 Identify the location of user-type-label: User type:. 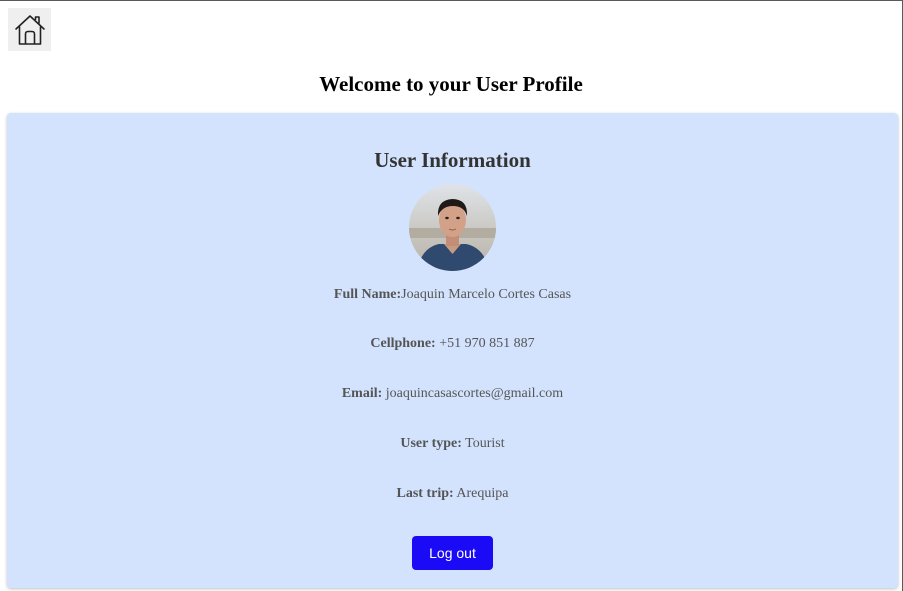
(431, 443).